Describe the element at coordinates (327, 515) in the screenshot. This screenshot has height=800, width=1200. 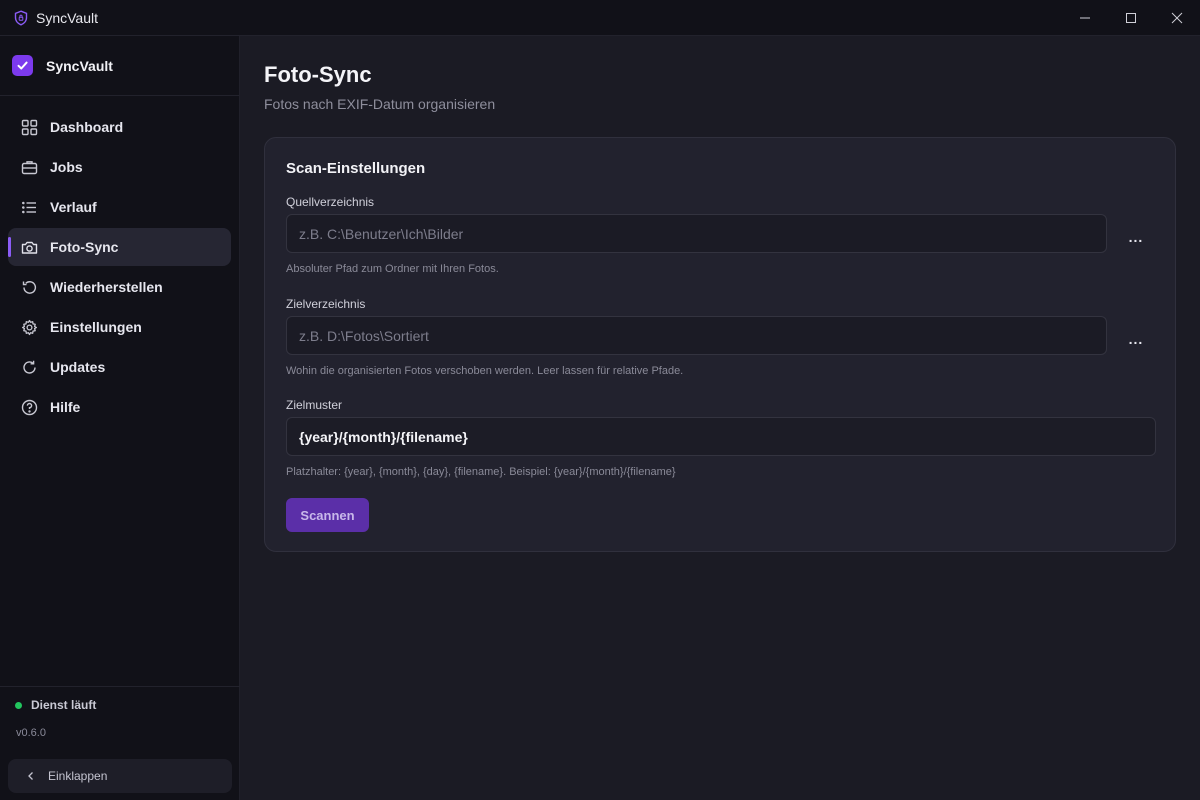
I see `scan-button: Scannen` at that location.